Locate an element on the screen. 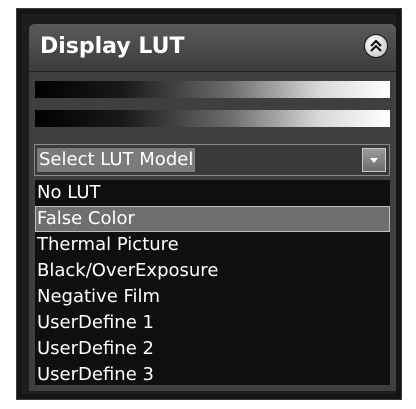  panel-header: Display LUT is located at coordinates (212, 48).